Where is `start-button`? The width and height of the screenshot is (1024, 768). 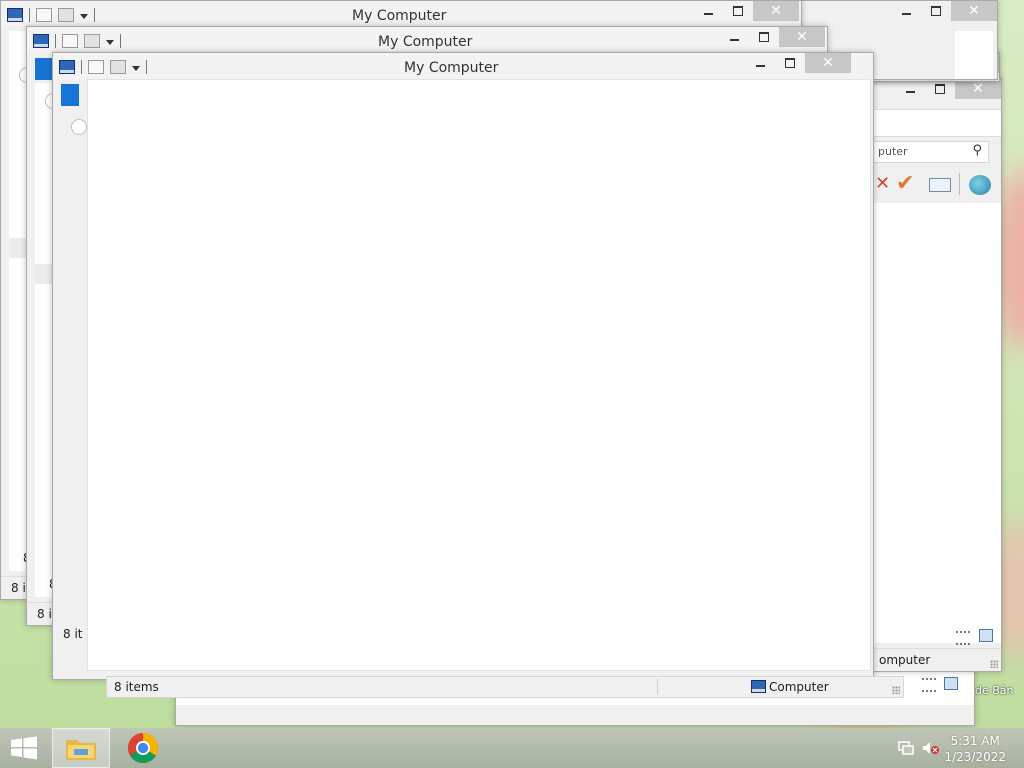
start-button is located at coordinates (24, 748).